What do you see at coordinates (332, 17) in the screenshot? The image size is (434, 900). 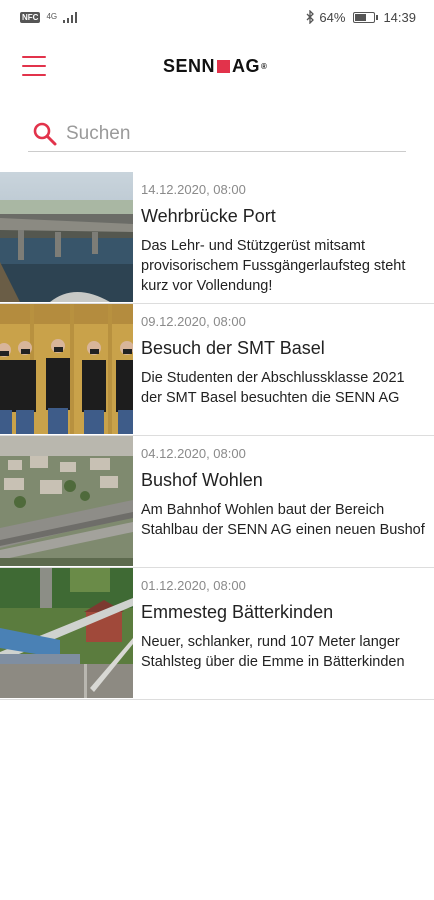 I see `battery-percent: 64%` at bounding box center [332, 17].